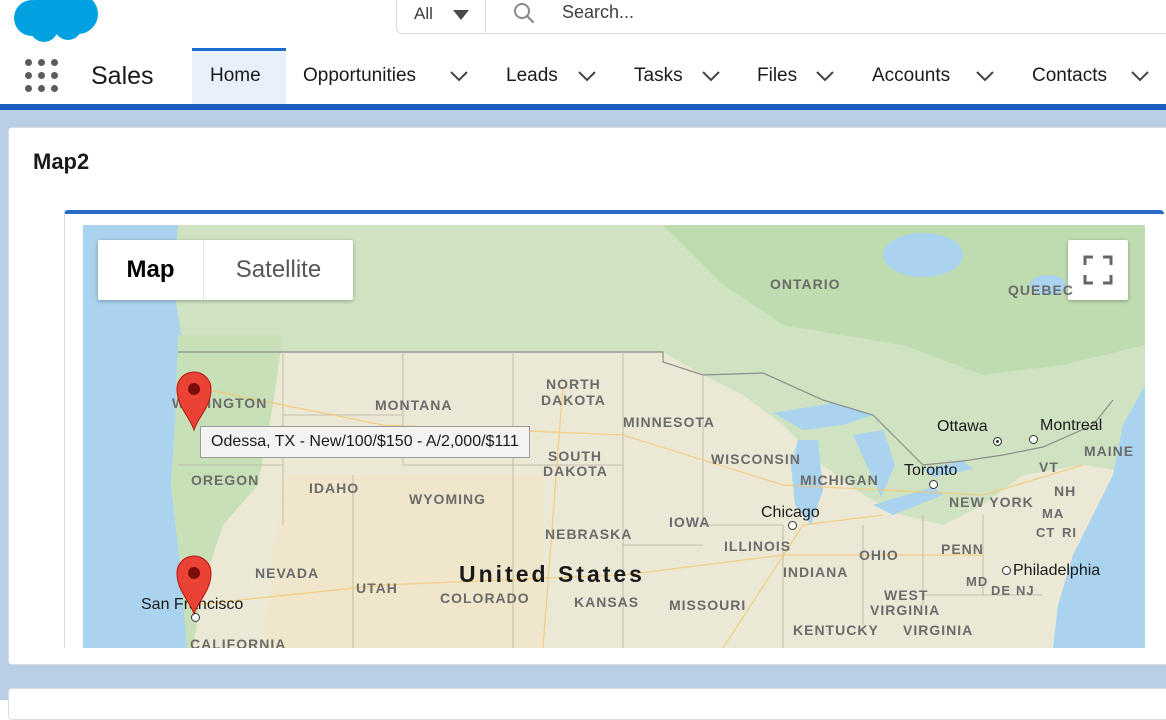 This screenshot has width=1166, height=720. I want to click on map-label: WEST, so click(906, 595).